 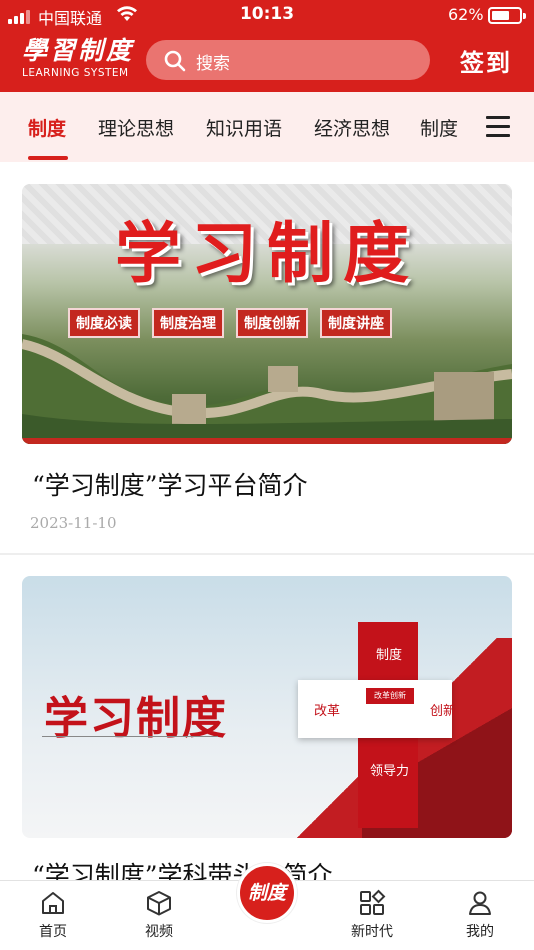 What do you see at coordinates (389, 655) in the screenshot?
I see `diagram-label-top: 制度` at bounding box center [389, 655].